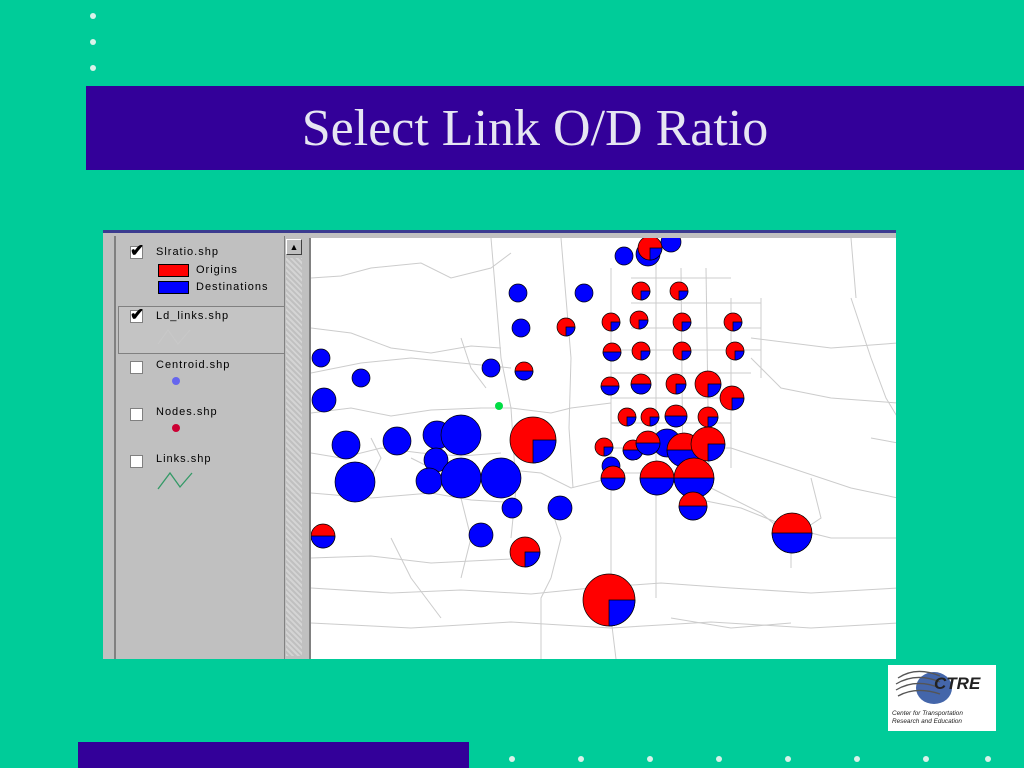 This screenshot has width=1024, height=768. What do you see at coordinates (957, 683) in the screenshot?
I see `logo-wordmark: CTRE` at bounding box center [957, 683].